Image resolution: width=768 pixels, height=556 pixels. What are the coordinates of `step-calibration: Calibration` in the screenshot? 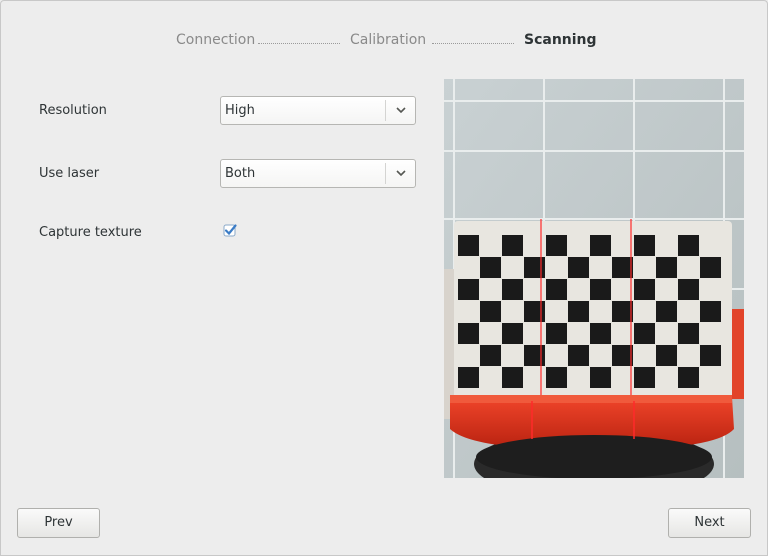 It's located at (388, 40).